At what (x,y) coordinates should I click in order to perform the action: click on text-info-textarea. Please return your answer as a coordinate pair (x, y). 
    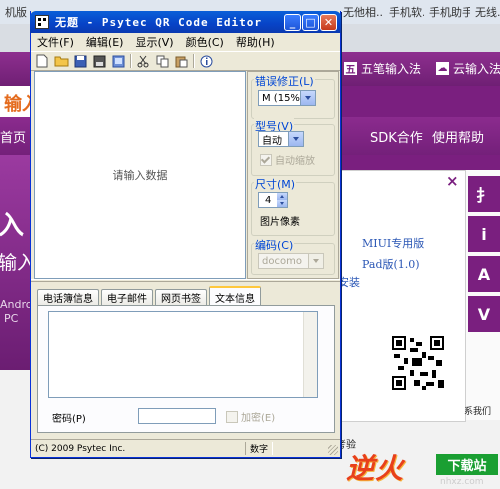
    Looking at the image, I should click on (183, 354).